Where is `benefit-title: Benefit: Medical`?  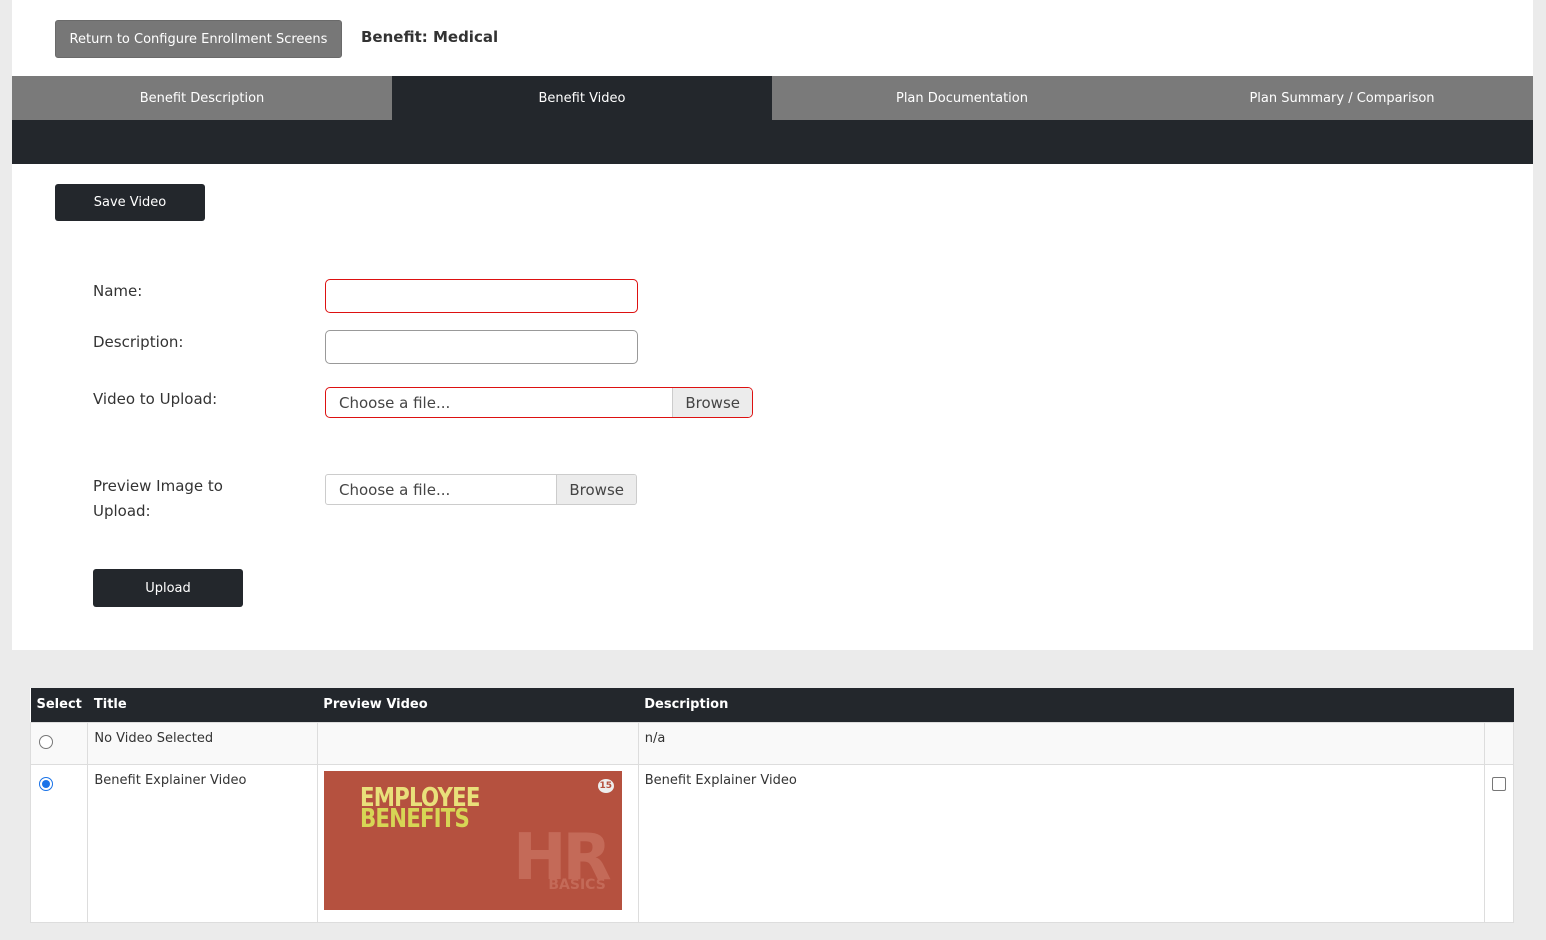 benefit-title: Benefit: Medical is located at coordinates (430, 37).